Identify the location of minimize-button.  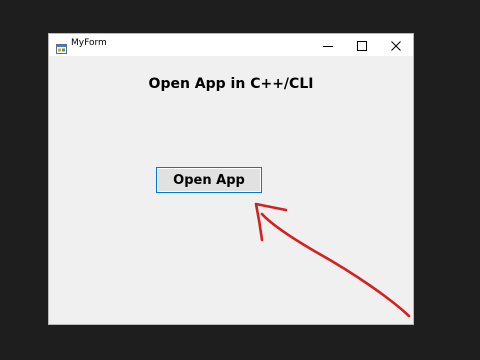
(328, 45).